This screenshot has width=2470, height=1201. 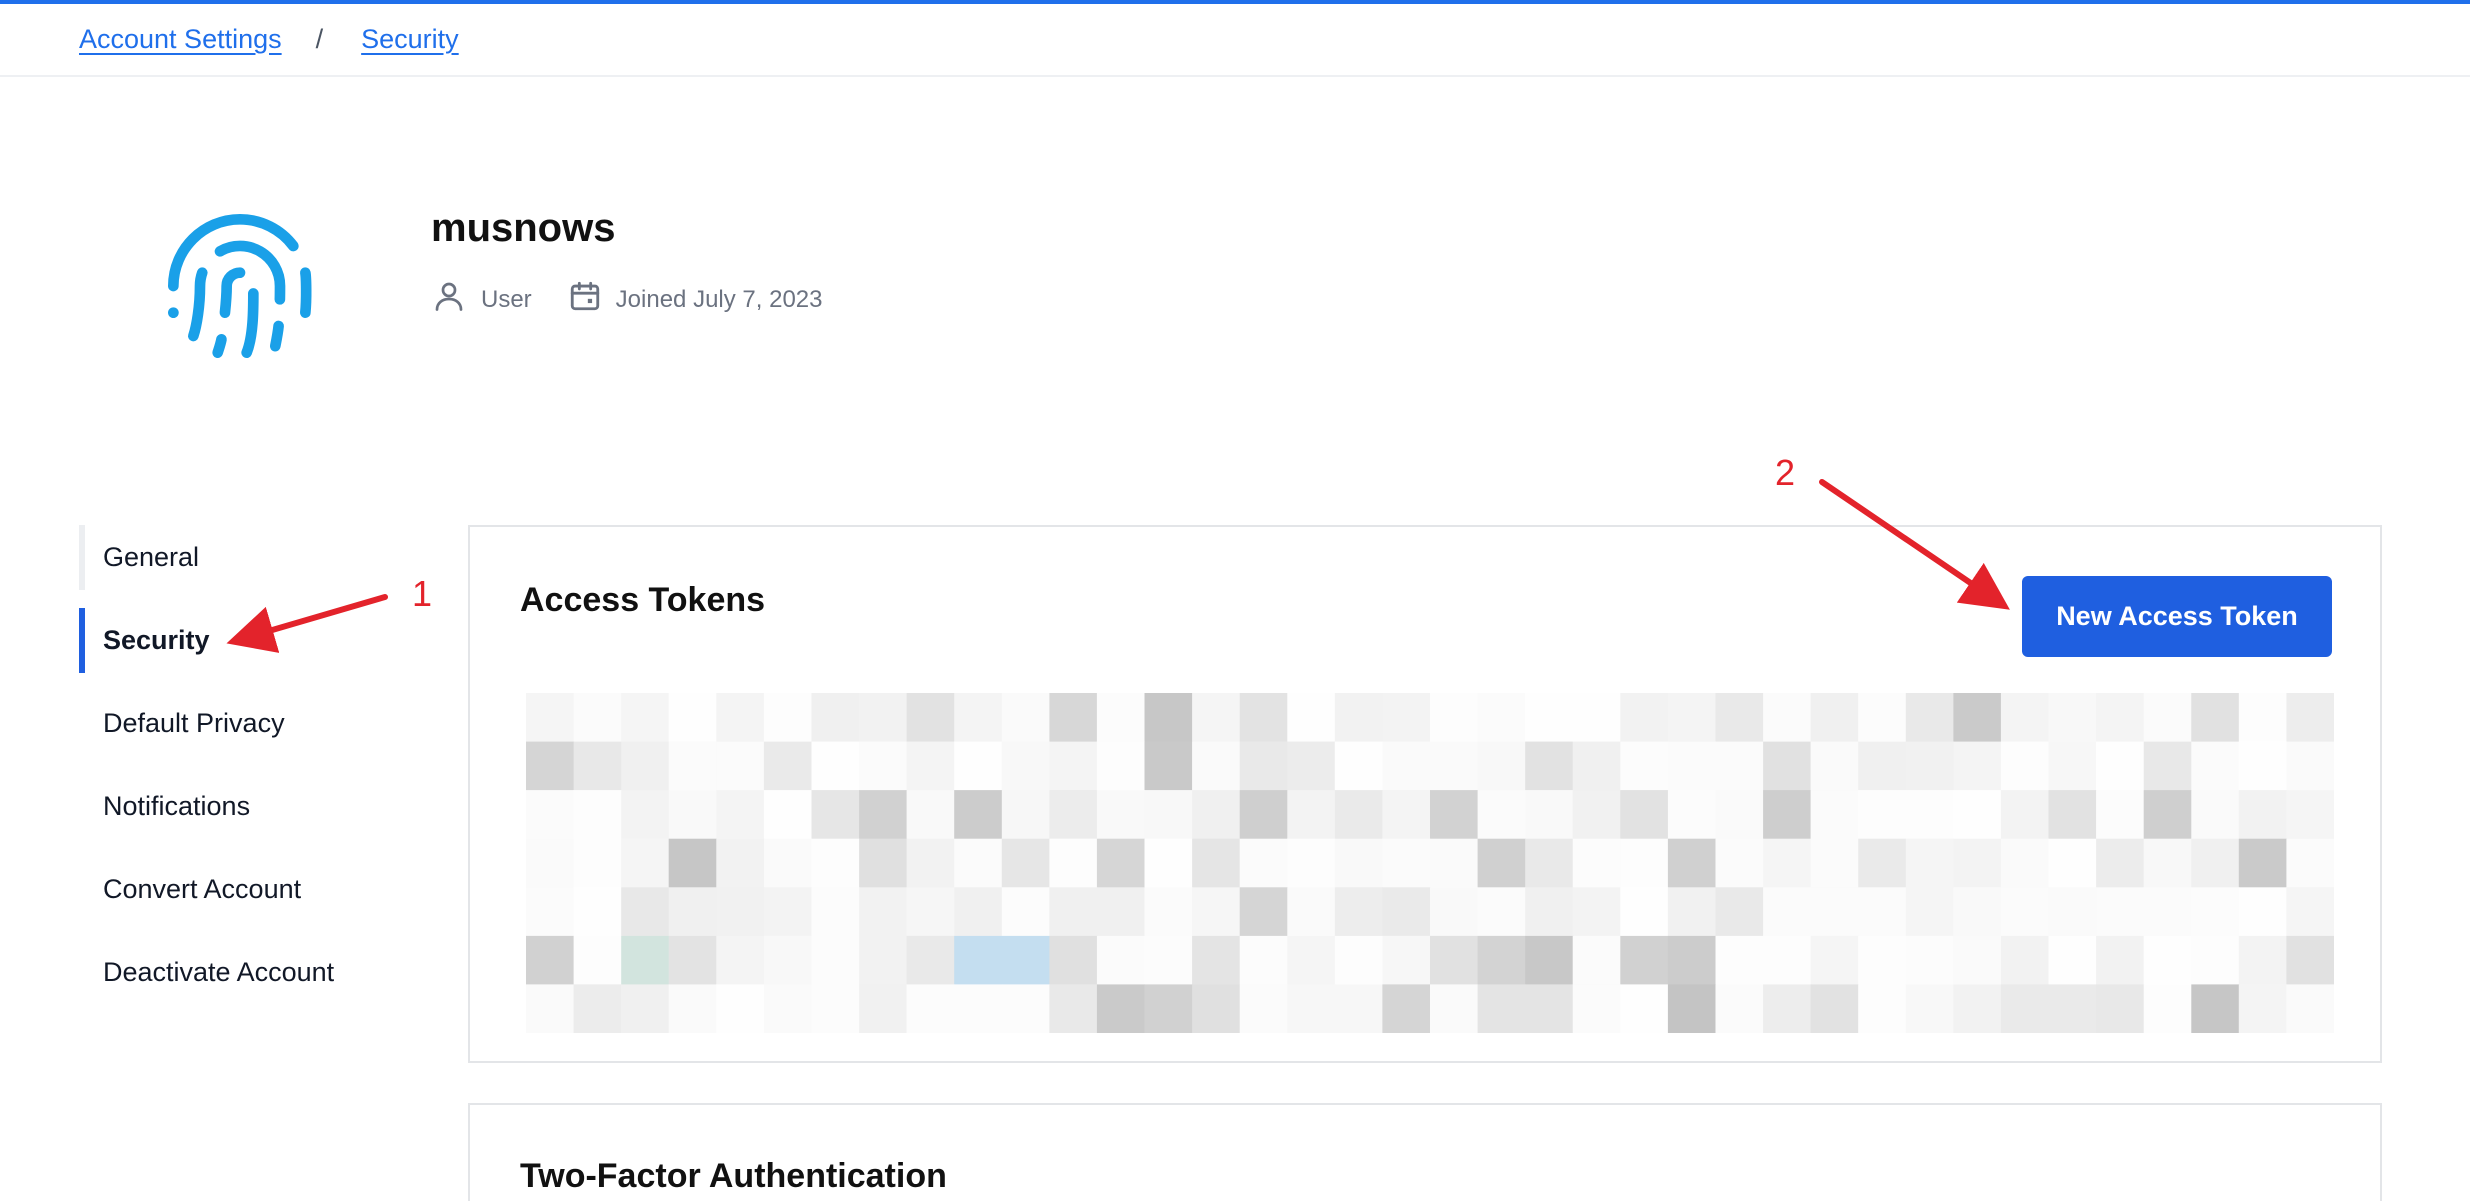 What do you see at coordinates (1235, 40) in the screenshot?
I see `breadcrumb-bar: Account Settings / Security` at bounding box center [1235, 40].